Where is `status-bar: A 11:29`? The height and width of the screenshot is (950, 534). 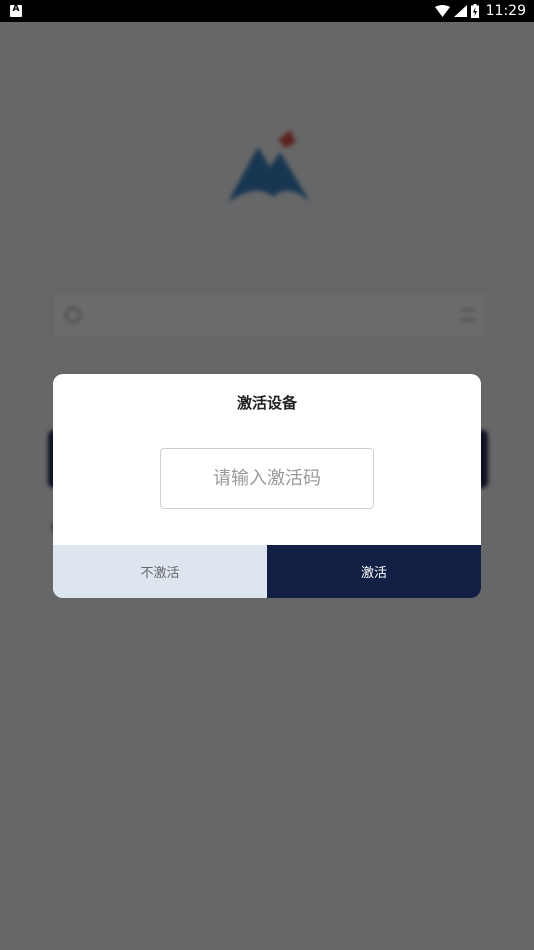 status-bar: A 11:29 is located at coordinates (267, 11).